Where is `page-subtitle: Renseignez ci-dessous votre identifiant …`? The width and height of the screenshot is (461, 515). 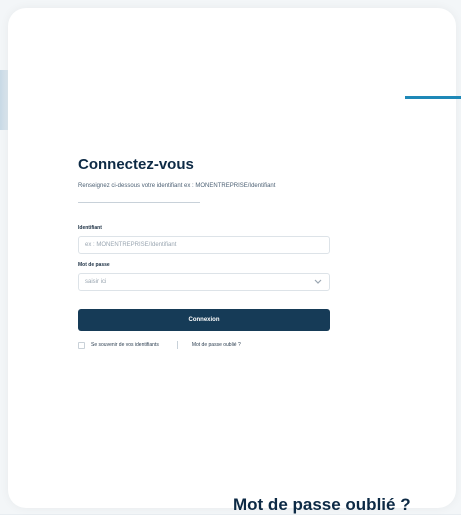
page-subtitle: Renseignez ci-dessous votre identifiant … is located at coordinates (177, 186).